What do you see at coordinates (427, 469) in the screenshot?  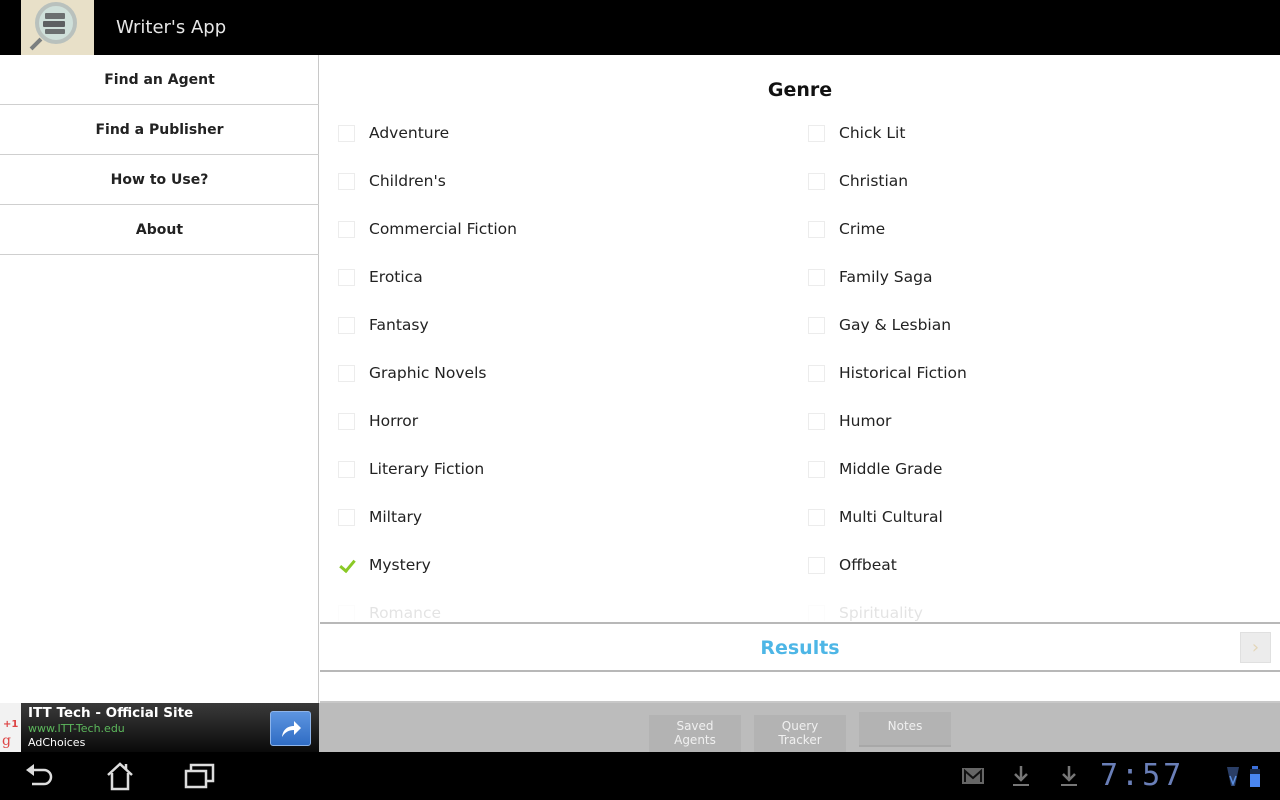 I see `genre-label: Literary Fiction` at bounding box center [427, 469].